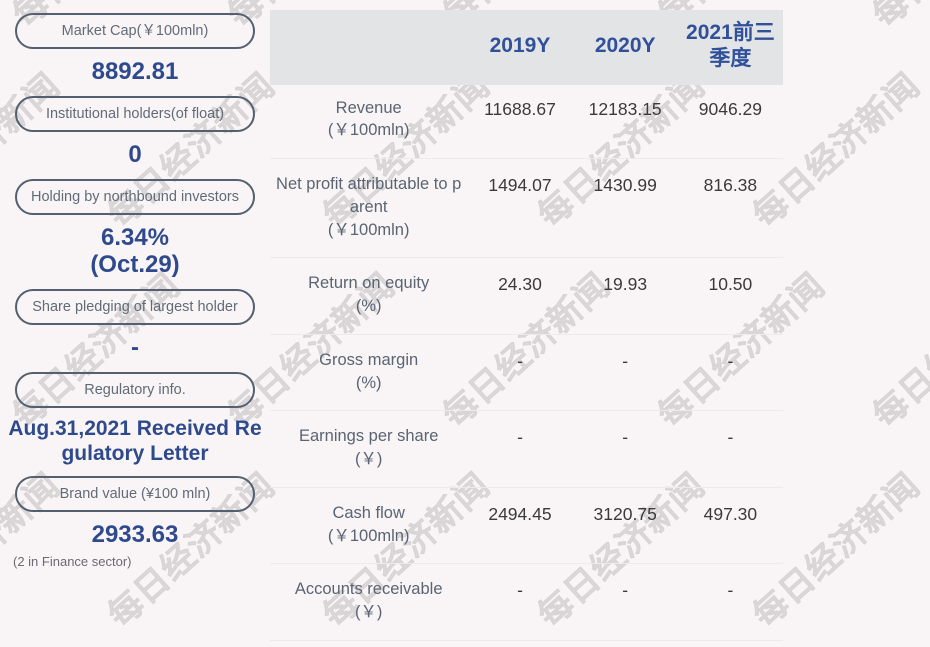  What do you see at coordinates (369, 449) in the screenshot?
I see `row-label: Earnings per share (￥)` at bounding box center [369, 449].